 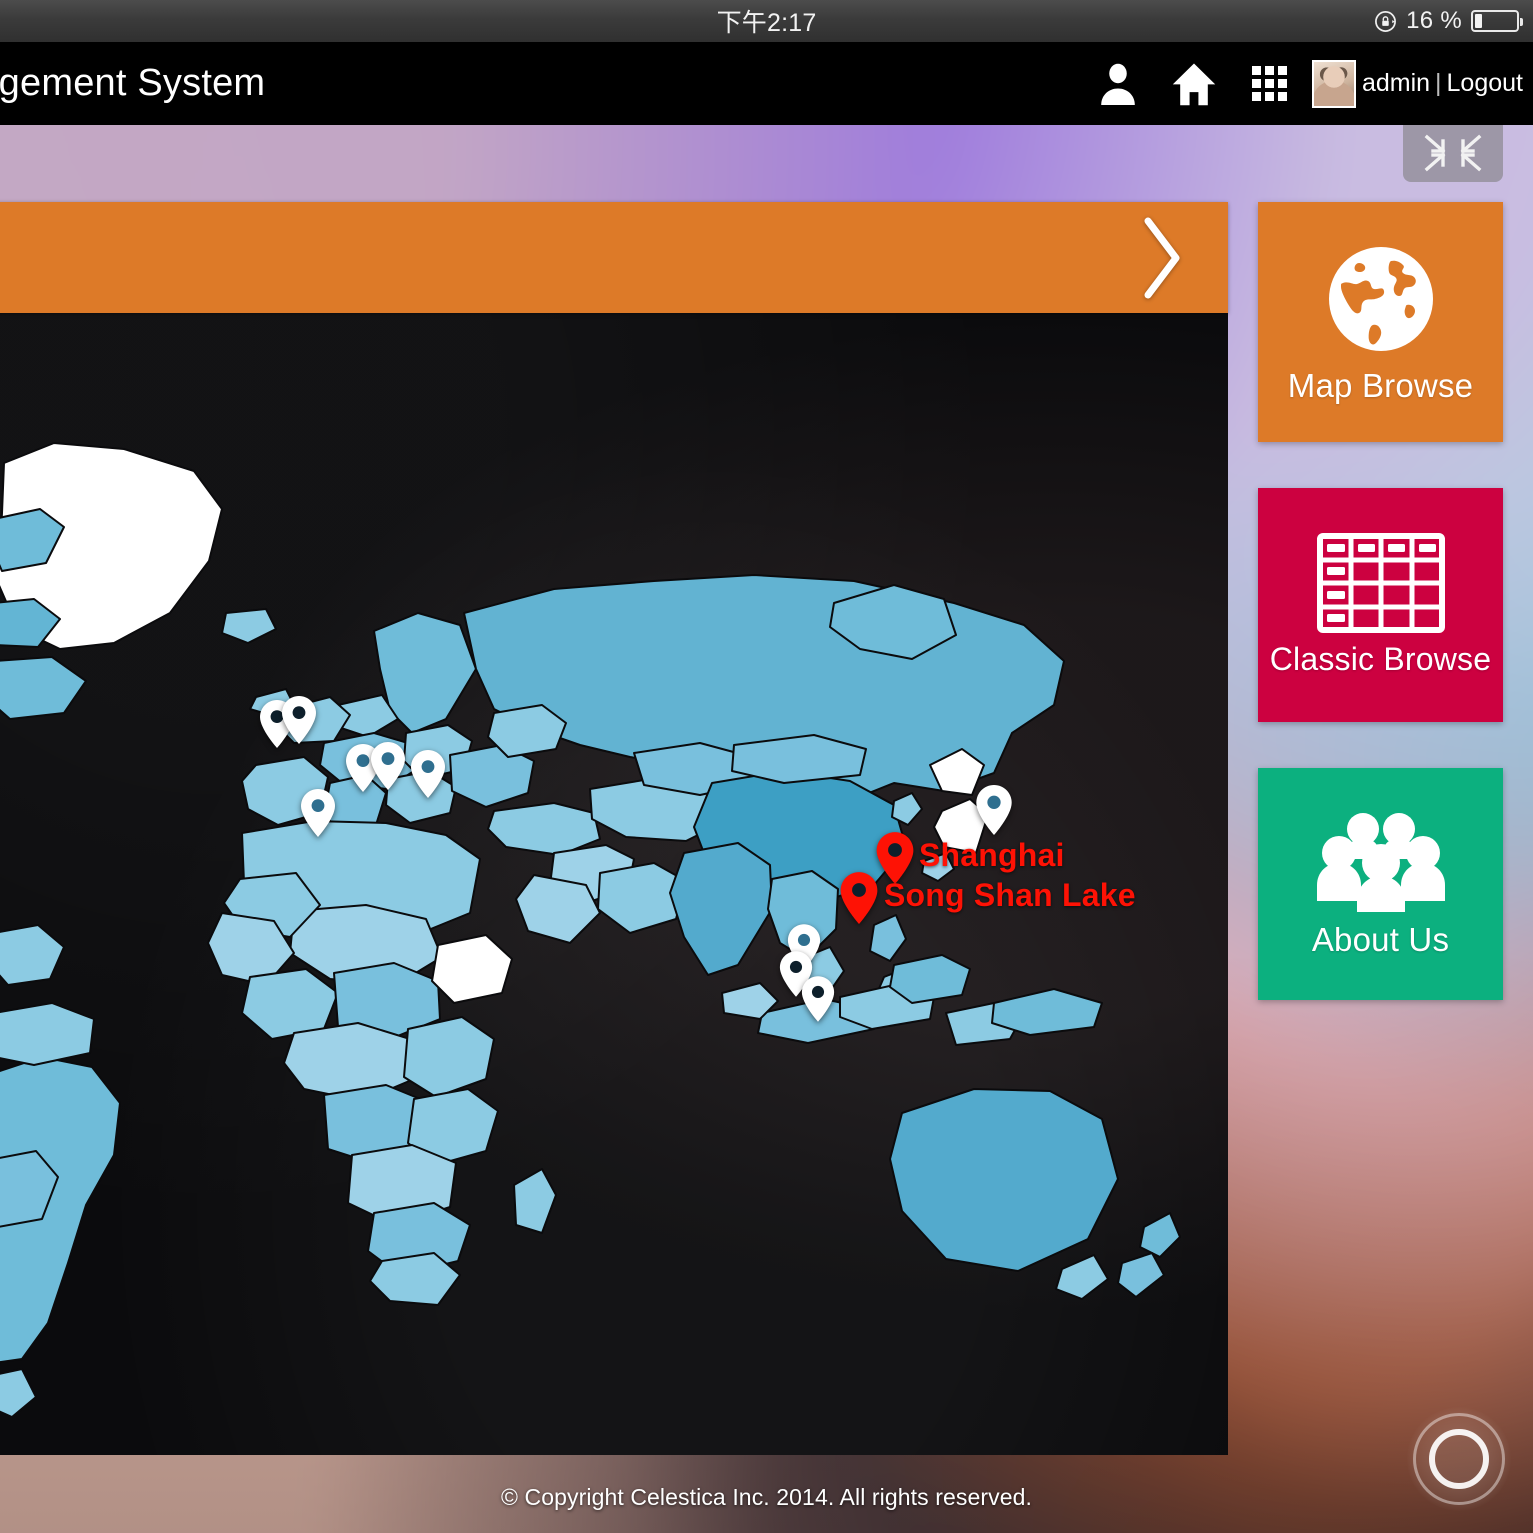 What do you see at coordinates (614, 257) in the screenshot?
I see `carousel-banner` at bounding box center [614, 257].